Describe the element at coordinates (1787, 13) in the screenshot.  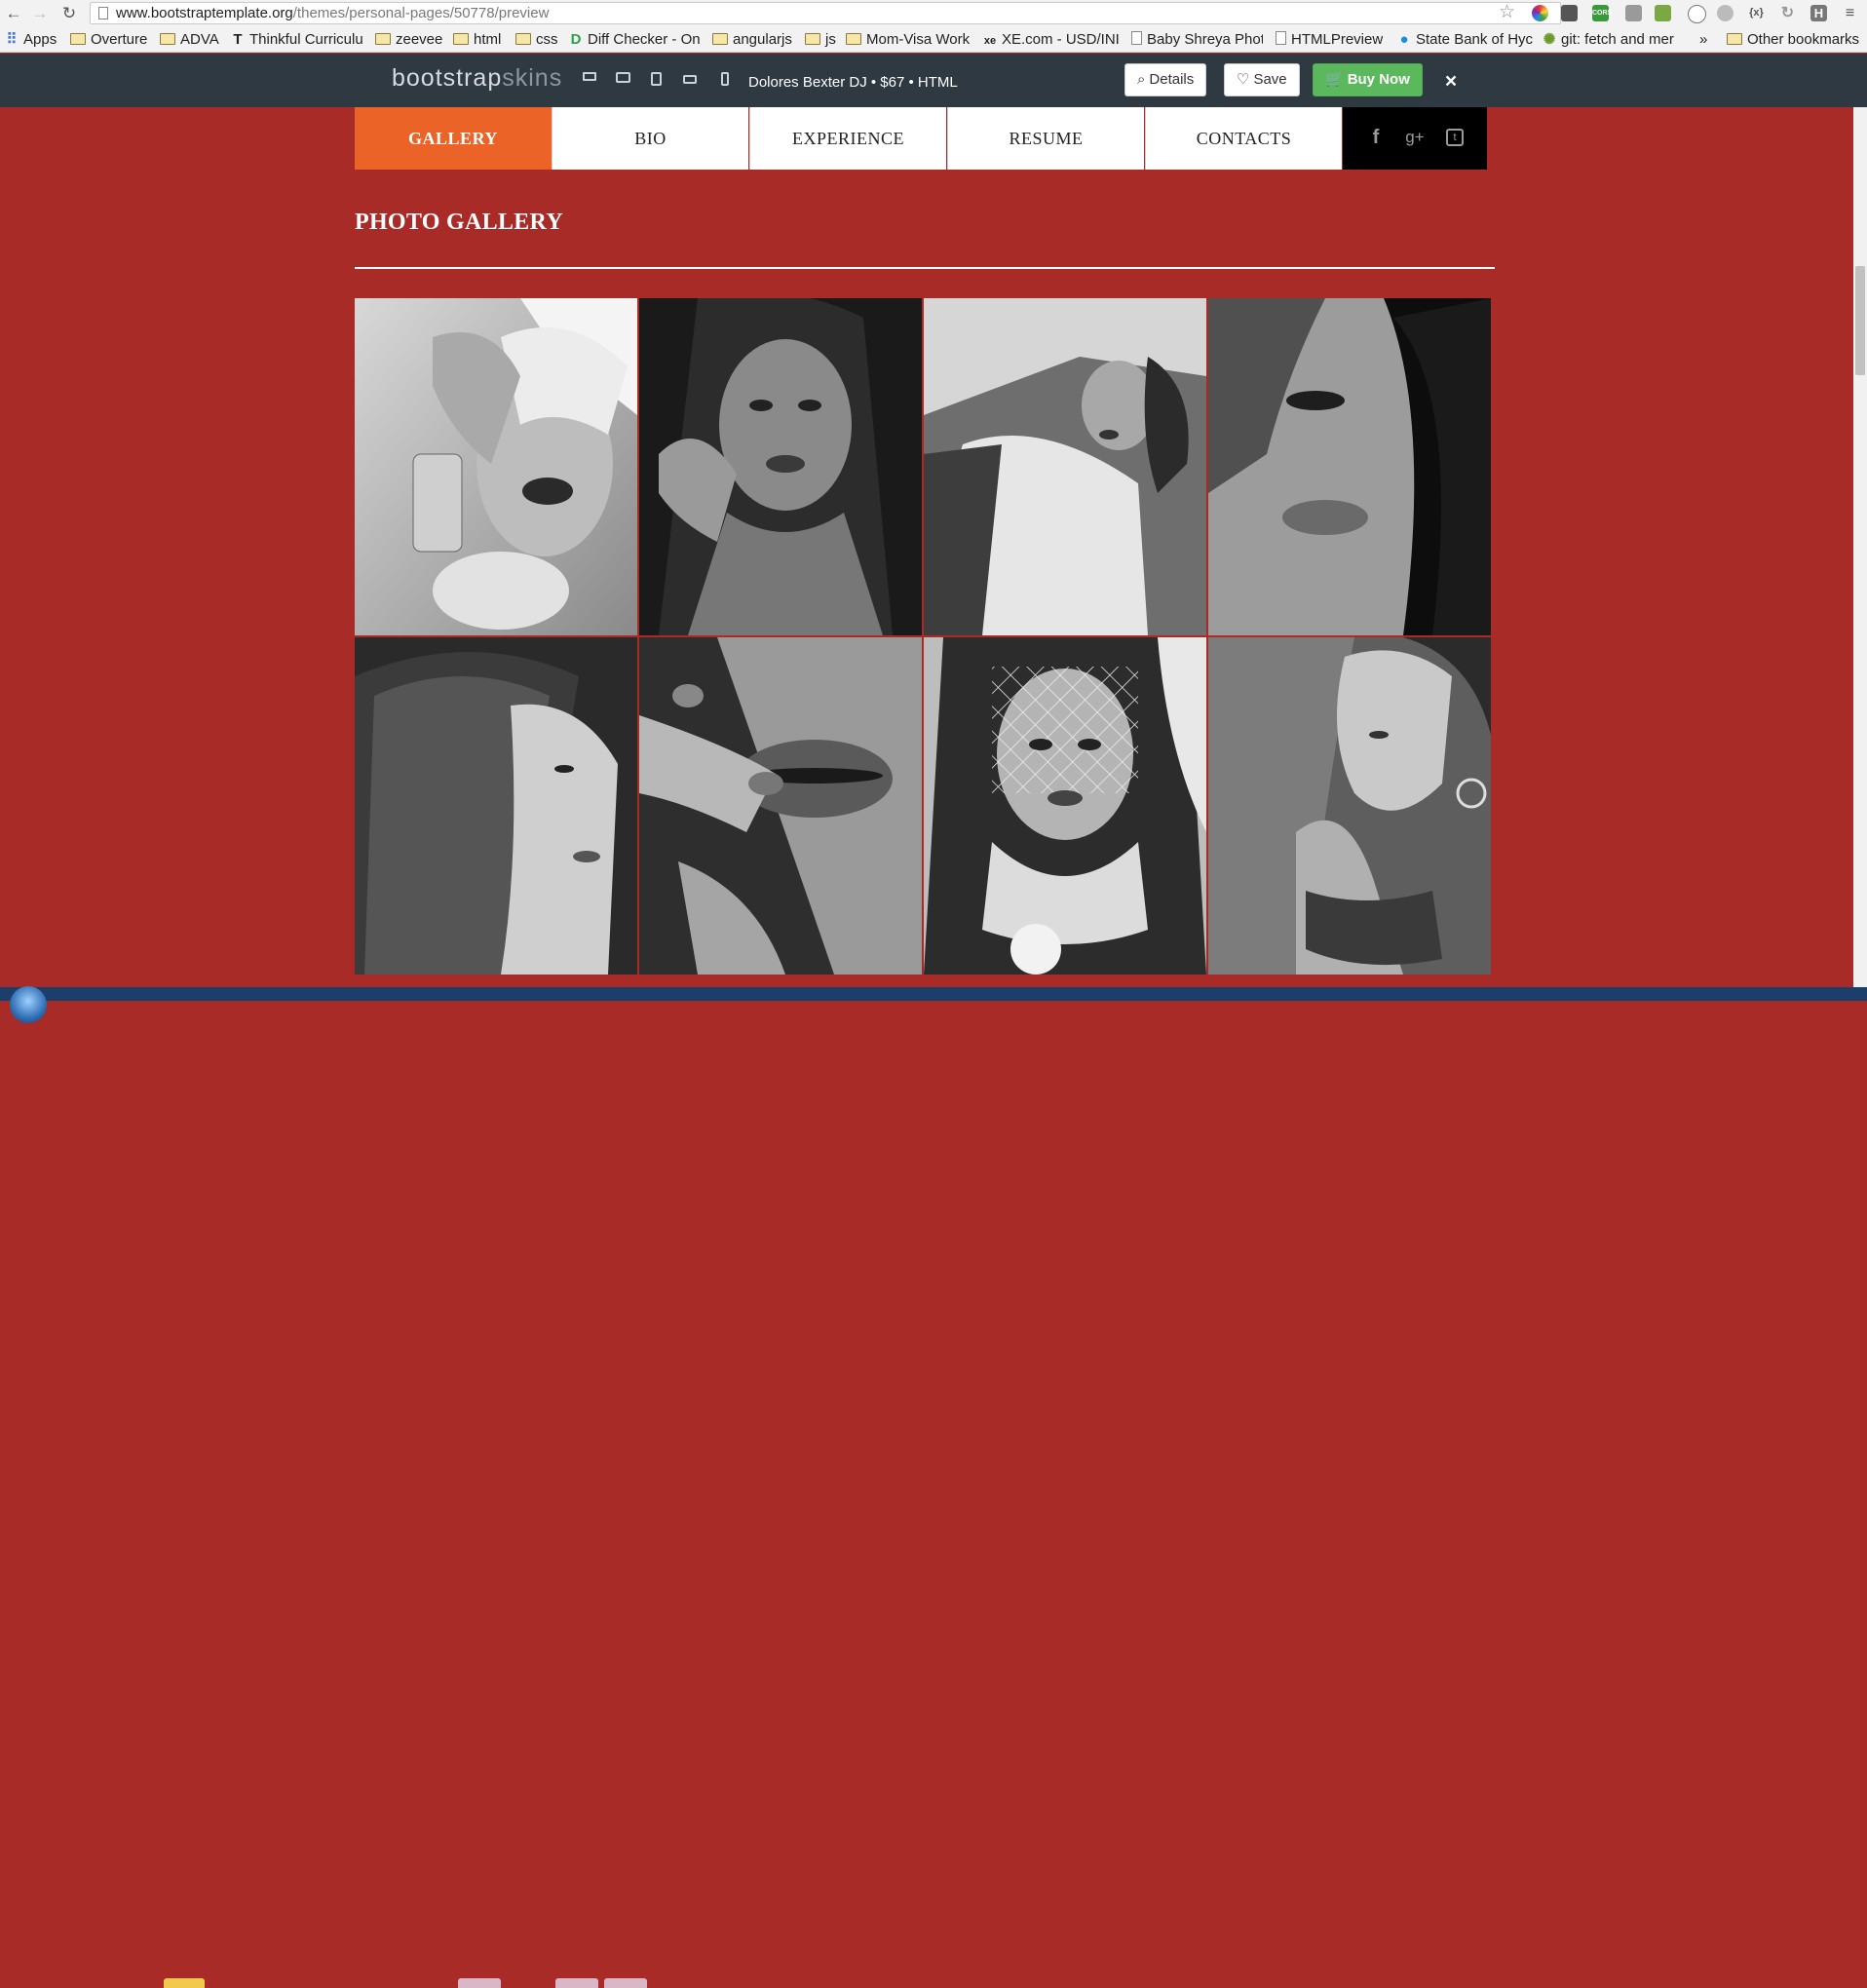
I see `reload-icon: ↻` at that location.